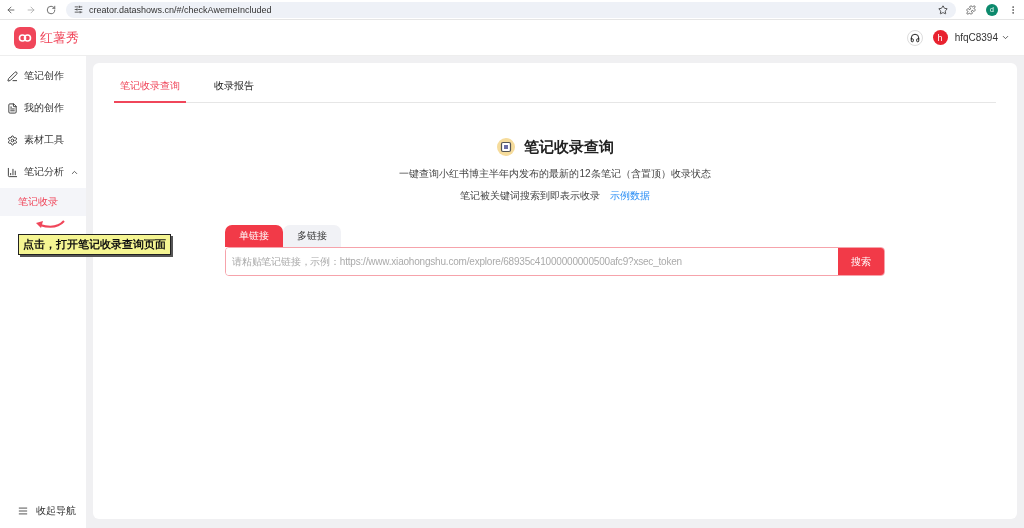 This screenshot has height=528, width=1024. What do you see at coordinates (12, 108) in the screenshot?
I see `document-icon` at bounding box center [12, 108].